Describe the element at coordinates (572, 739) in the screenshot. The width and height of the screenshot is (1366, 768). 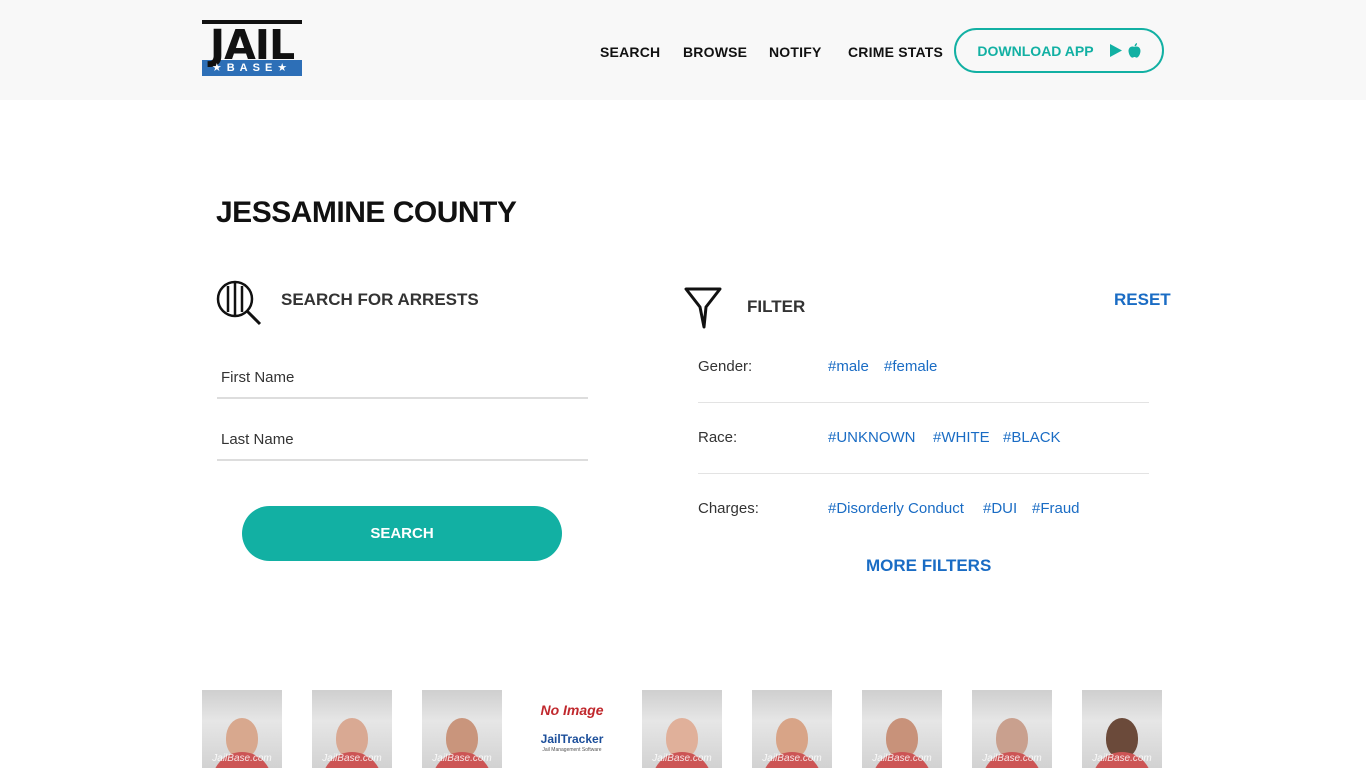
I see `jailtracker-logo: JailTracker` at that location.